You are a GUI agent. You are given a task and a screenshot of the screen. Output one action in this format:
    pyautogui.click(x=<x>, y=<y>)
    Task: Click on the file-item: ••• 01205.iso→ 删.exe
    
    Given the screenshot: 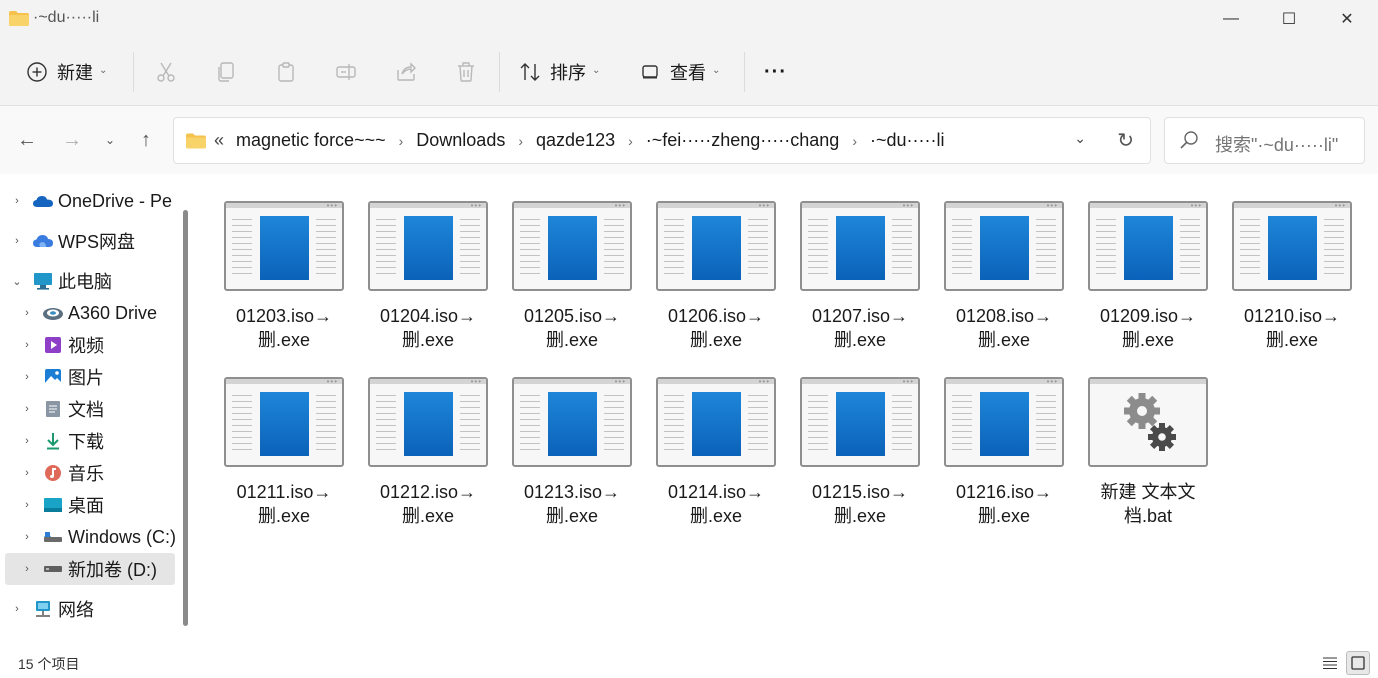 What is the action you would take?
    pyautogui.click(x=570, y=262)
    